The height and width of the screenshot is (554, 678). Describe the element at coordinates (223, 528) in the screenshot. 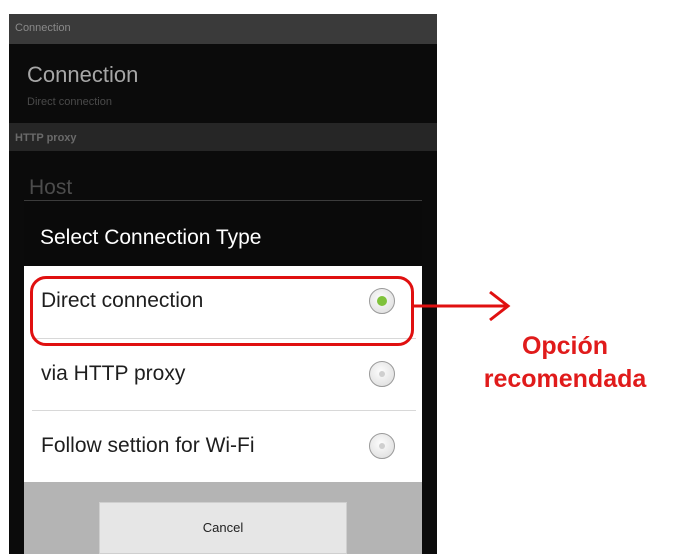

I see `cancel-button: Cancel` at that location.